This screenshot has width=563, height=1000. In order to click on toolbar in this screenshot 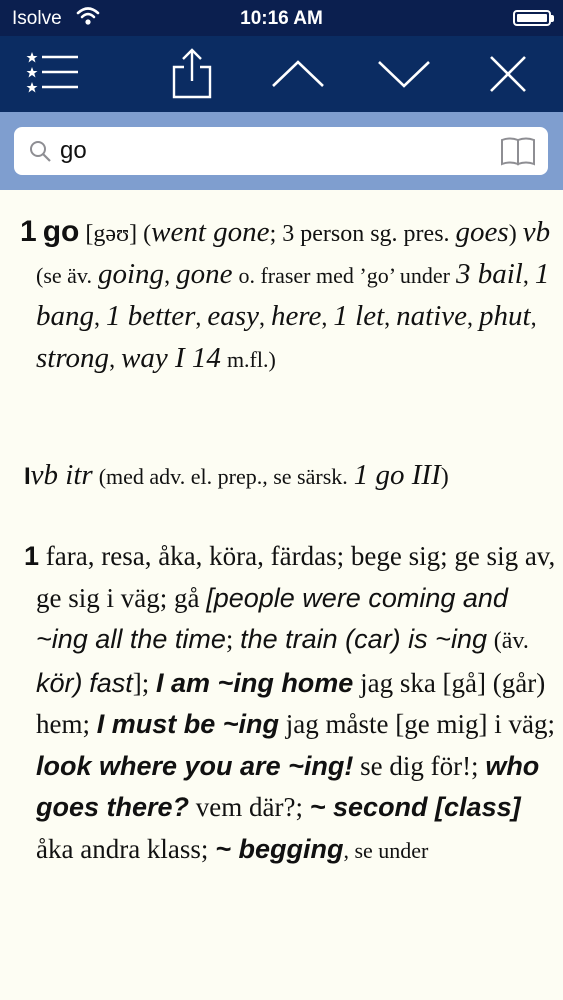, I will do `click(281, 74)`.